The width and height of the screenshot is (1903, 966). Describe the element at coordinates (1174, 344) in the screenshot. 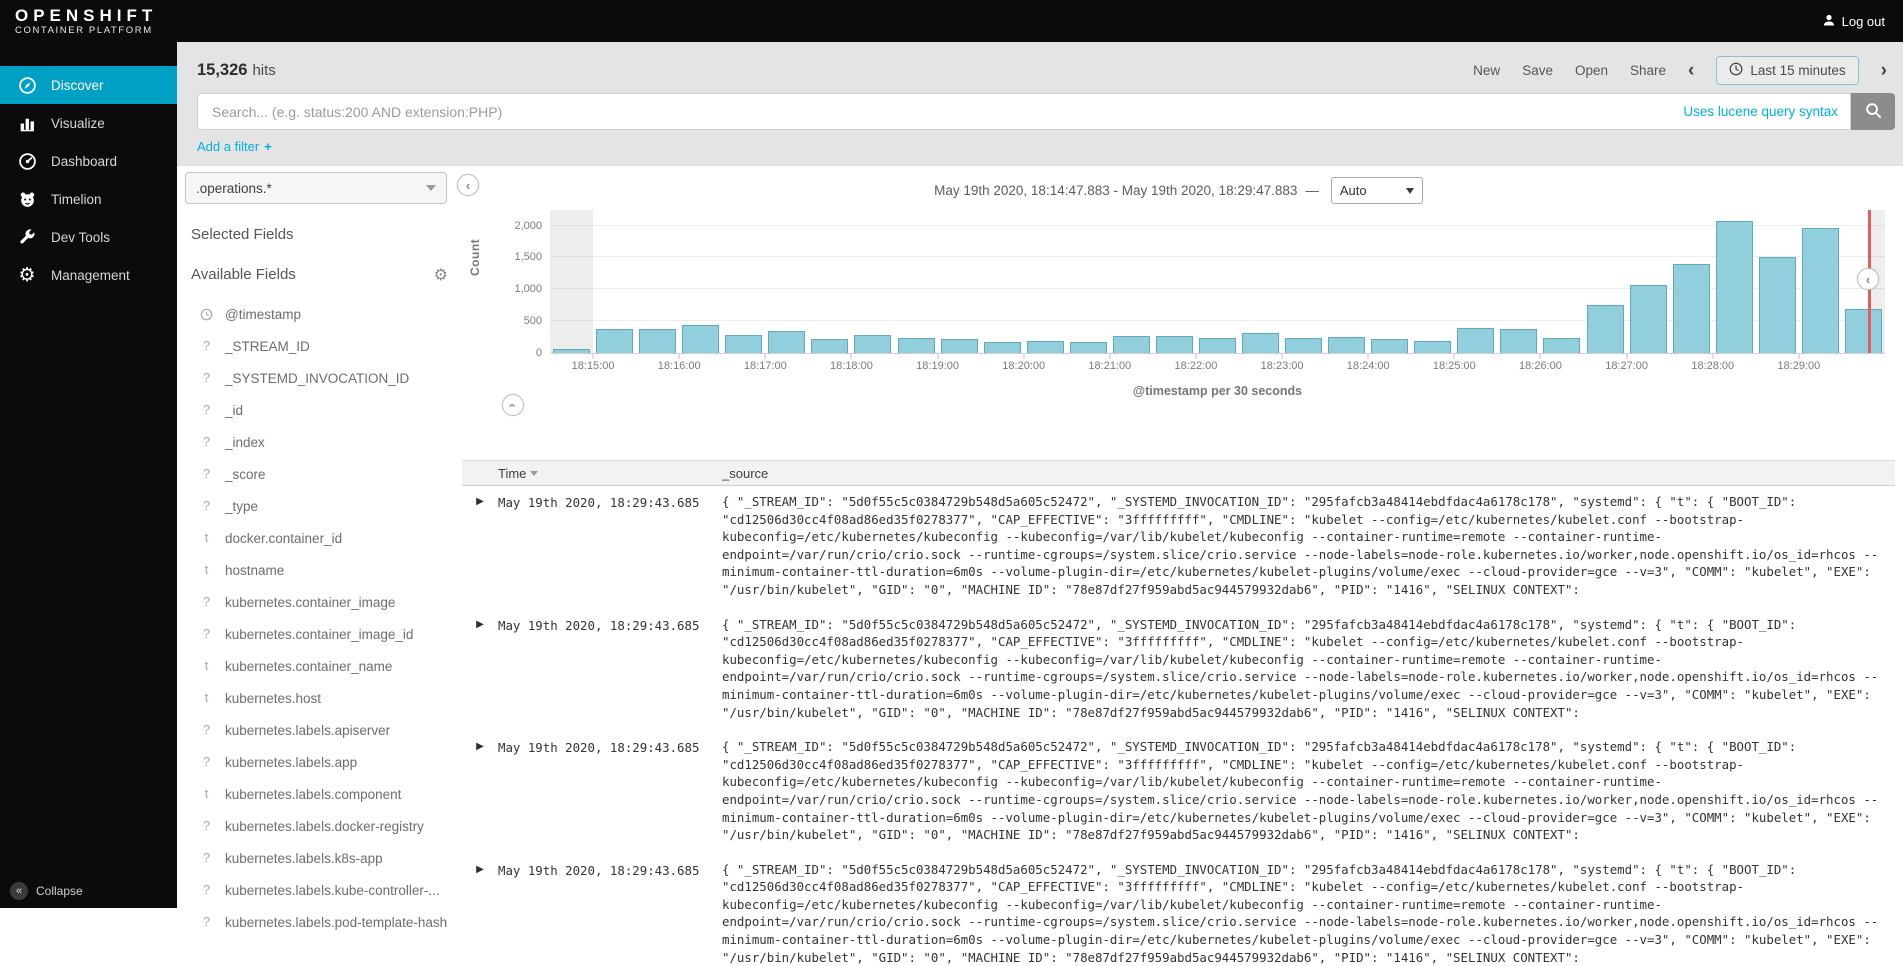

I see `histogram-bar-18:21:30` at that location.